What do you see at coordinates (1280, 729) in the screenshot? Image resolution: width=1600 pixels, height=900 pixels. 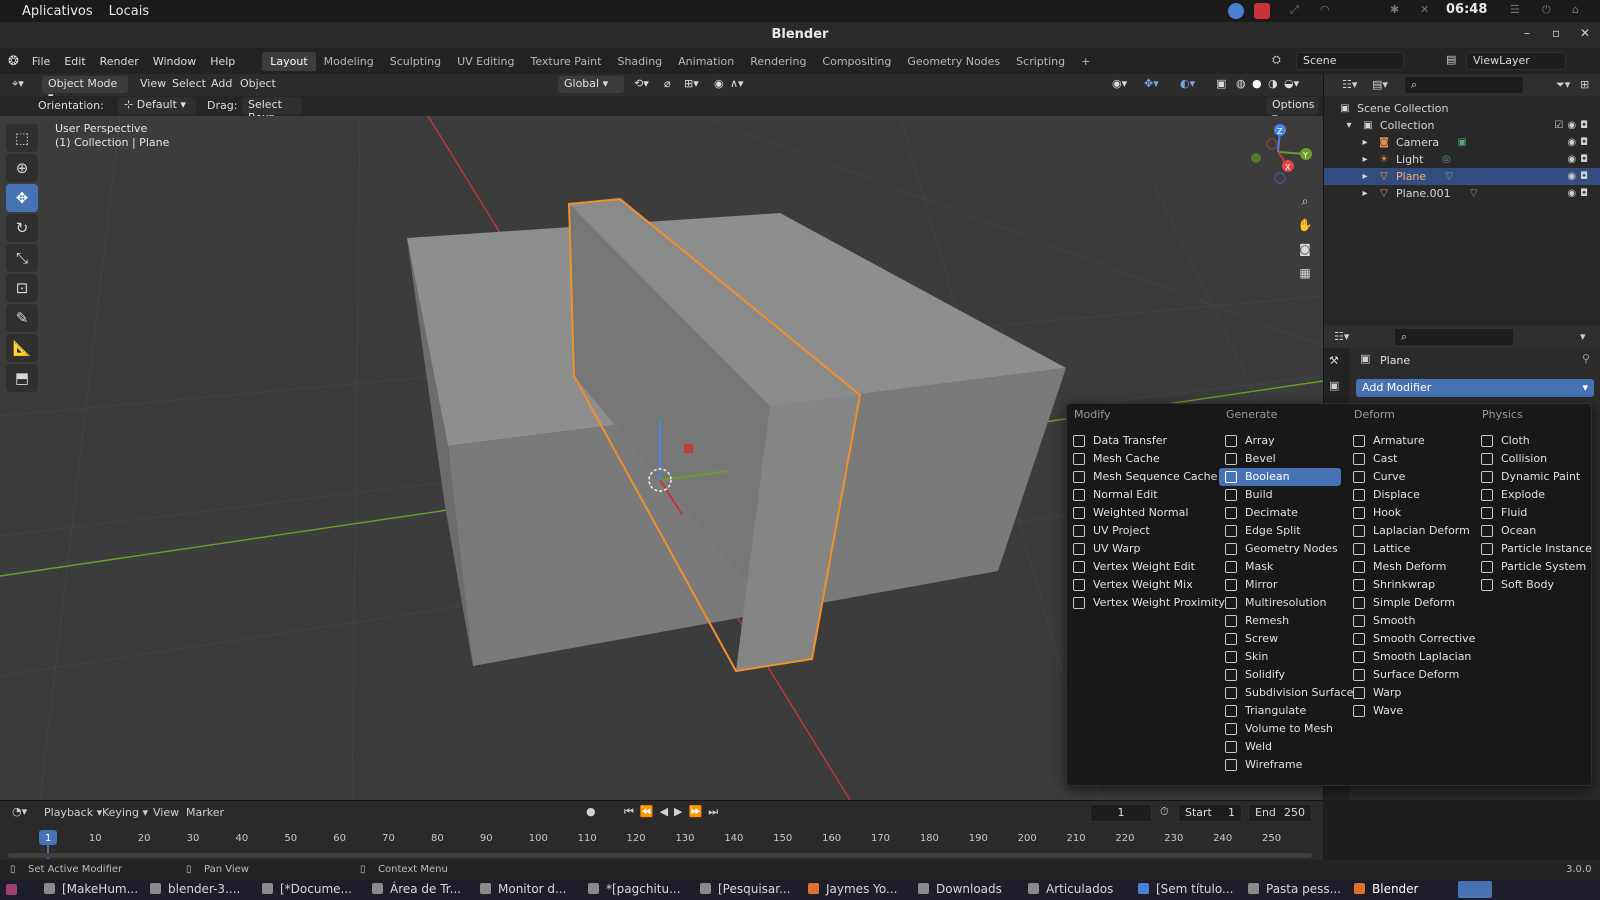 I see `modifier-volume-to-mesh: Volume to Mesh` at bounding box center [1280, 729].